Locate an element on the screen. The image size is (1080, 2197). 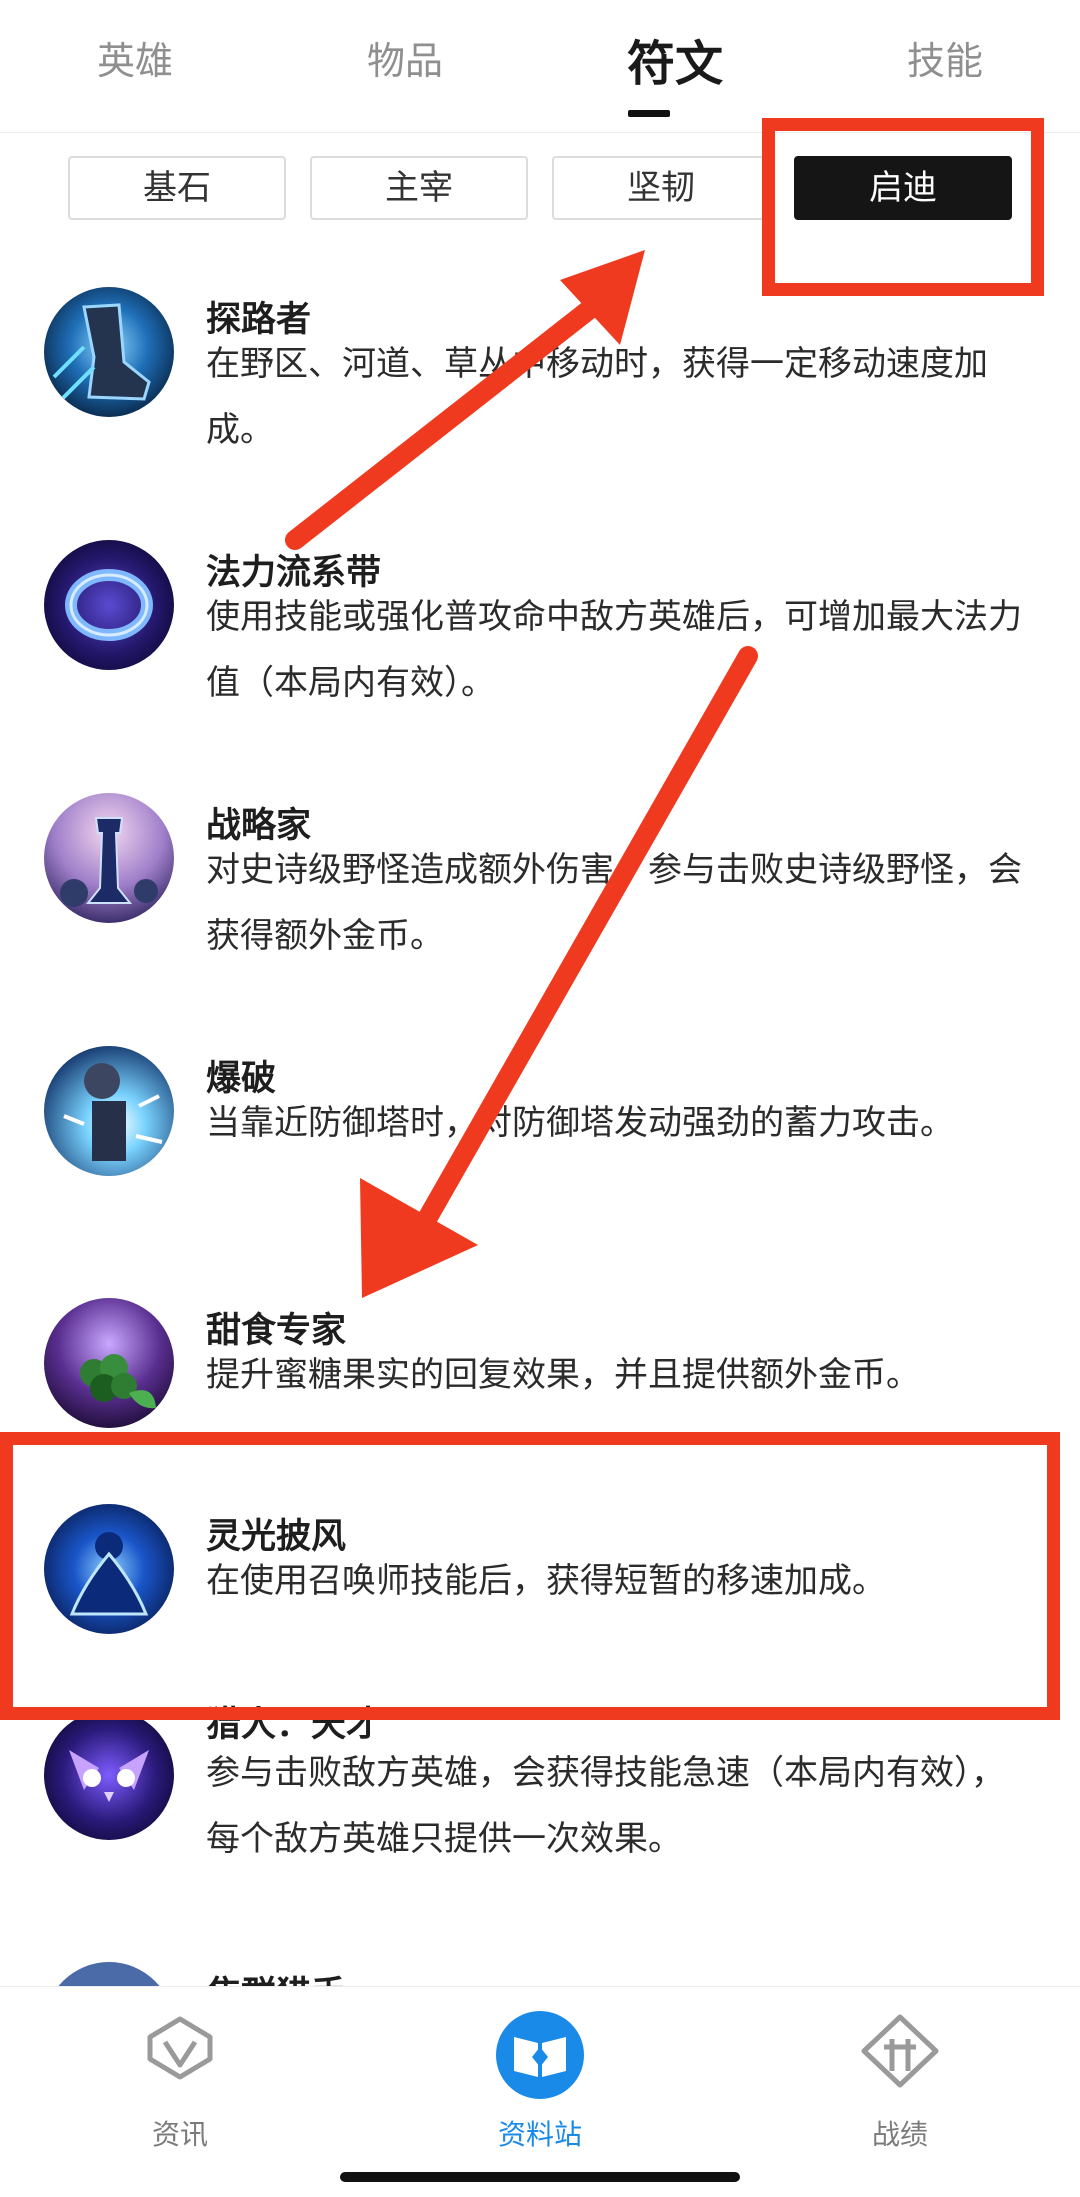
top-tab-bar: 英雄 物品 符文 技能 is located at coordinates (540, 66).